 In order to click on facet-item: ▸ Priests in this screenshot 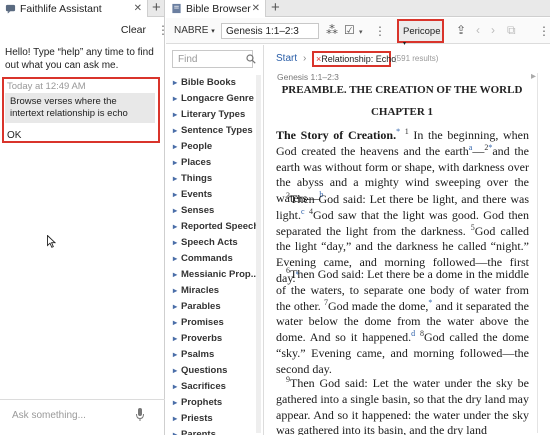, I will do `click(193, 418)`.